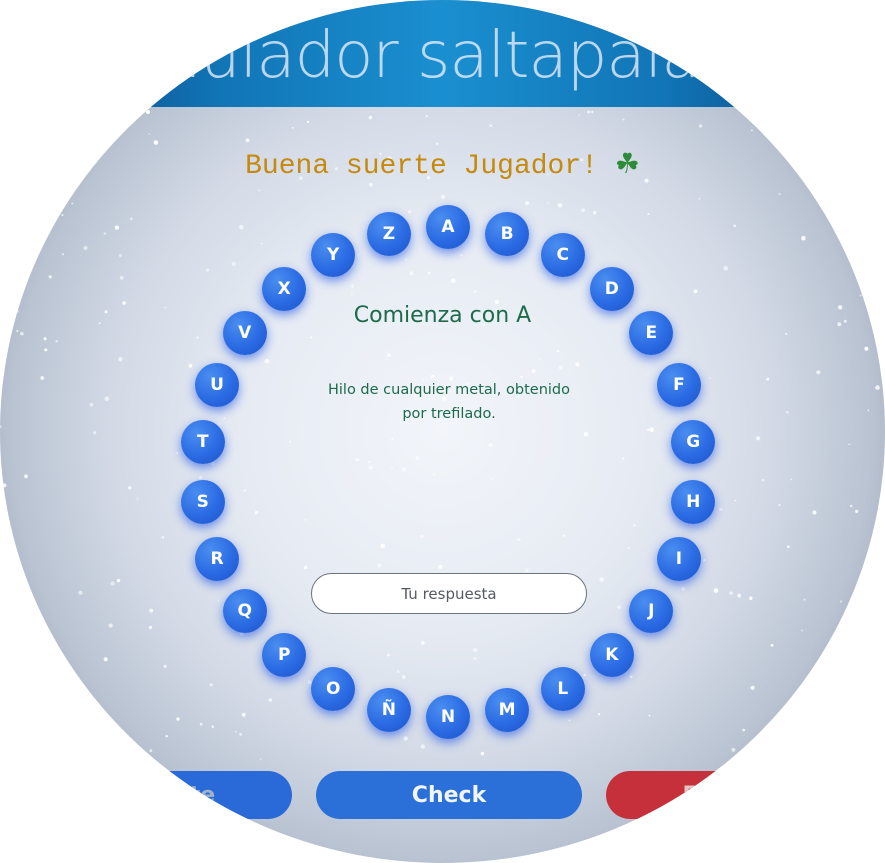 The image size is (885, 863). I want to click on letter-bubble: R, so click(217, 558).